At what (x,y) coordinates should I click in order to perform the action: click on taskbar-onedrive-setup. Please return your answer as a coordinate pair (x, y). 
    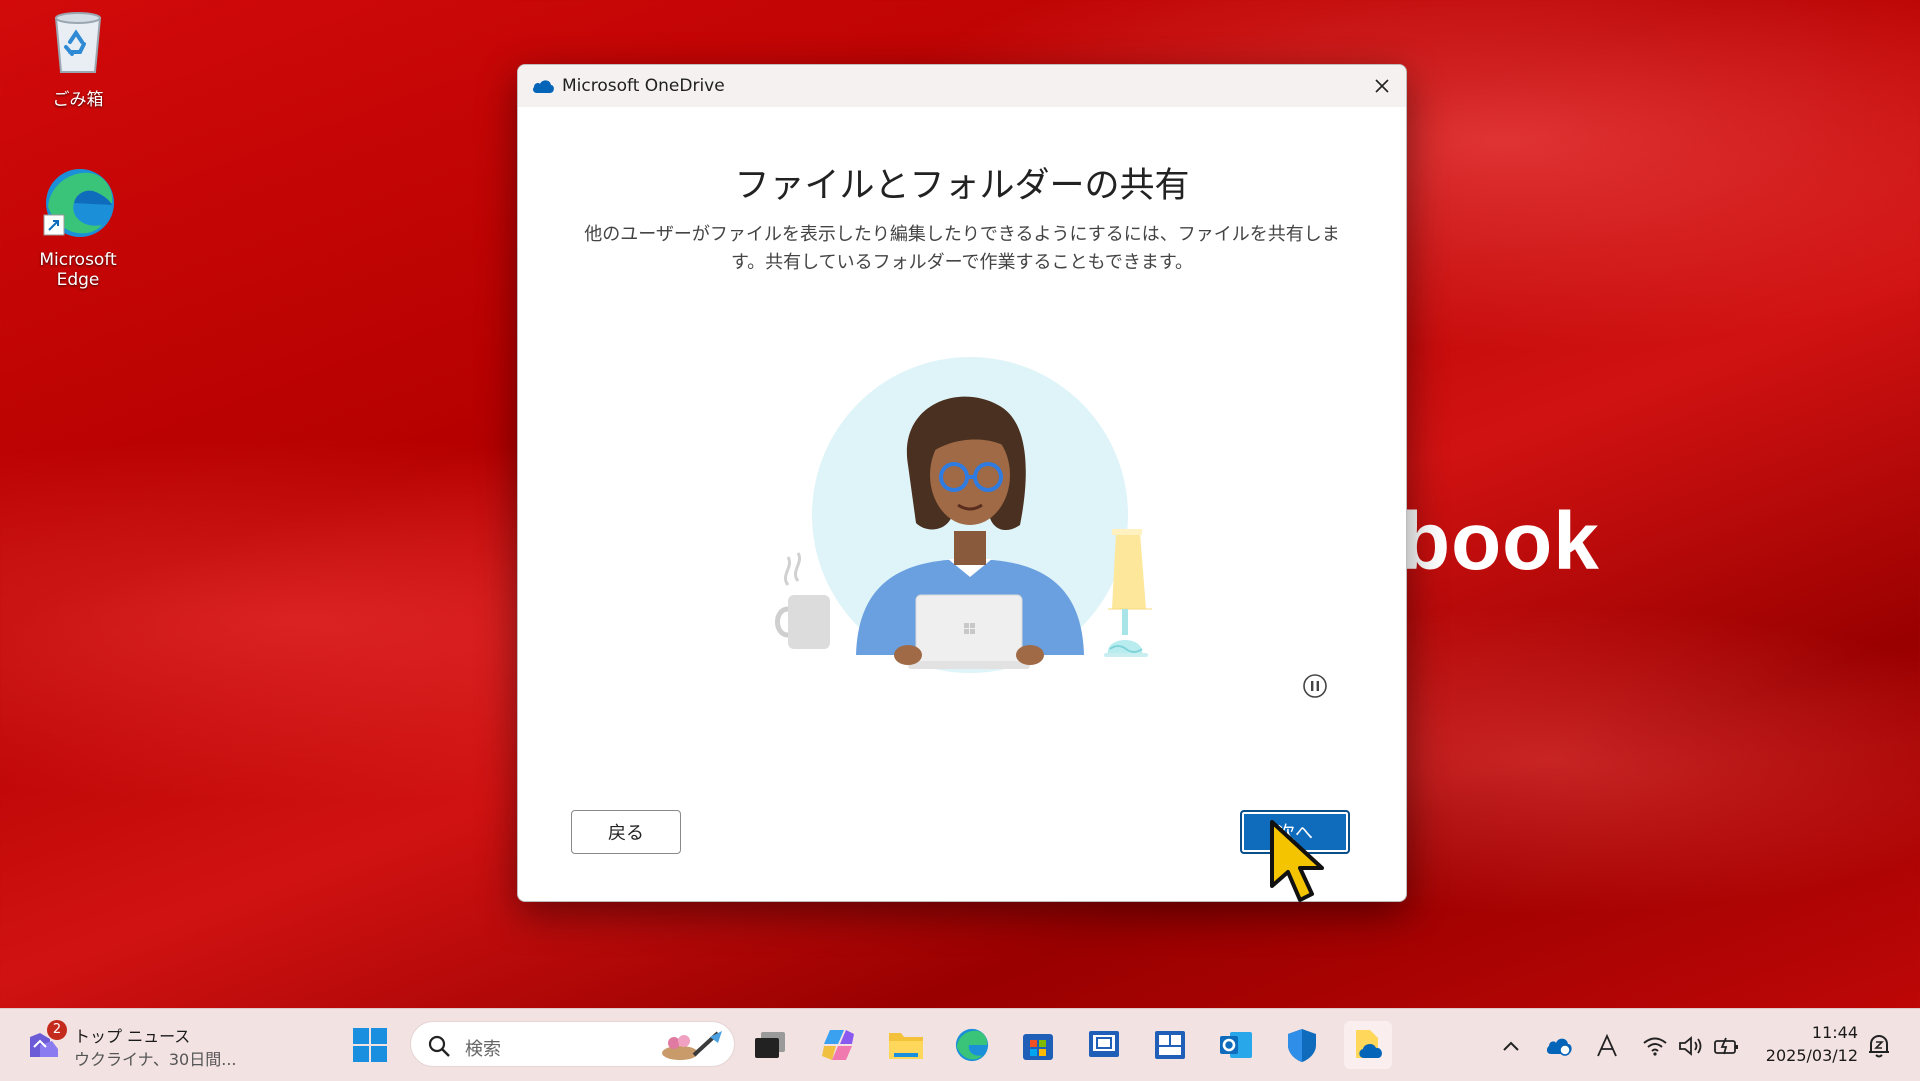
    Looking at the image, I should click on (1368, 1045).